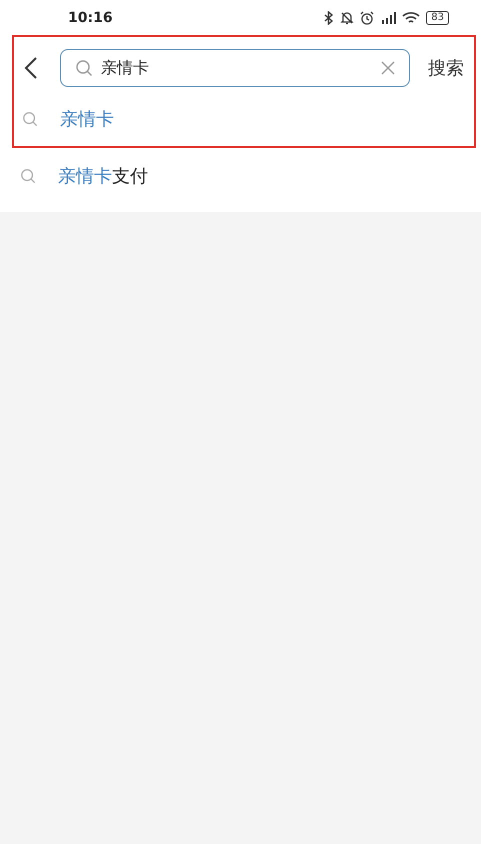  I want to click on clear-icon, so click(388, 68).